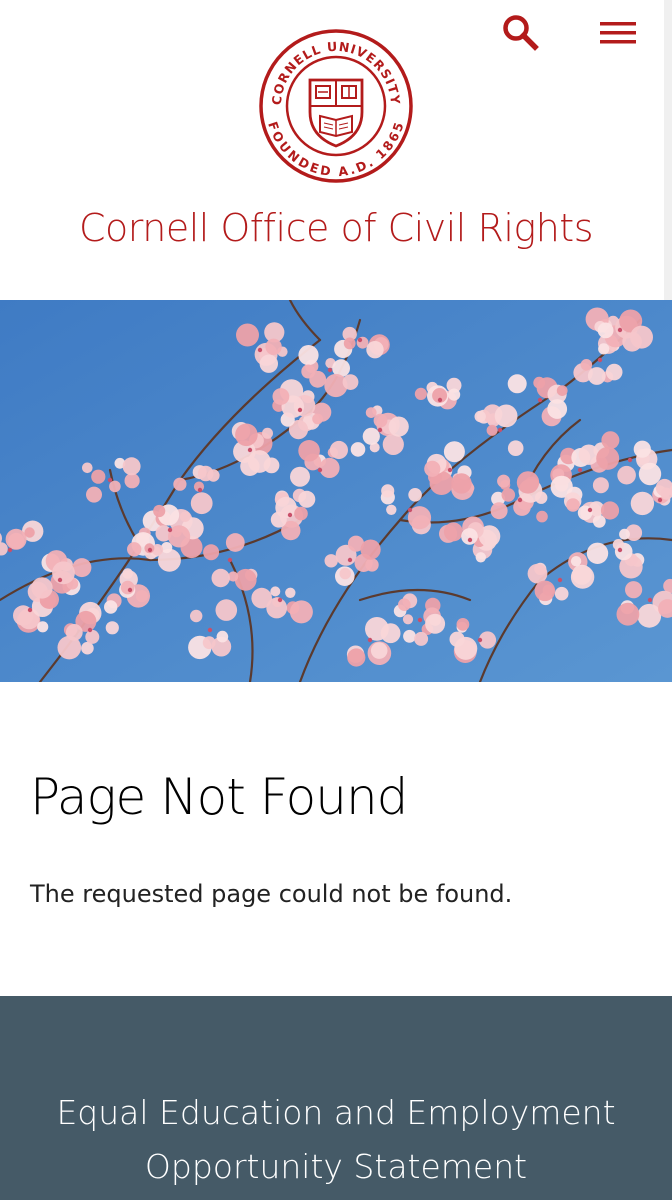  What do you see at coordinates (521, 33) in the screenshot?
I see `search-button` at bounding box center [521, 33].